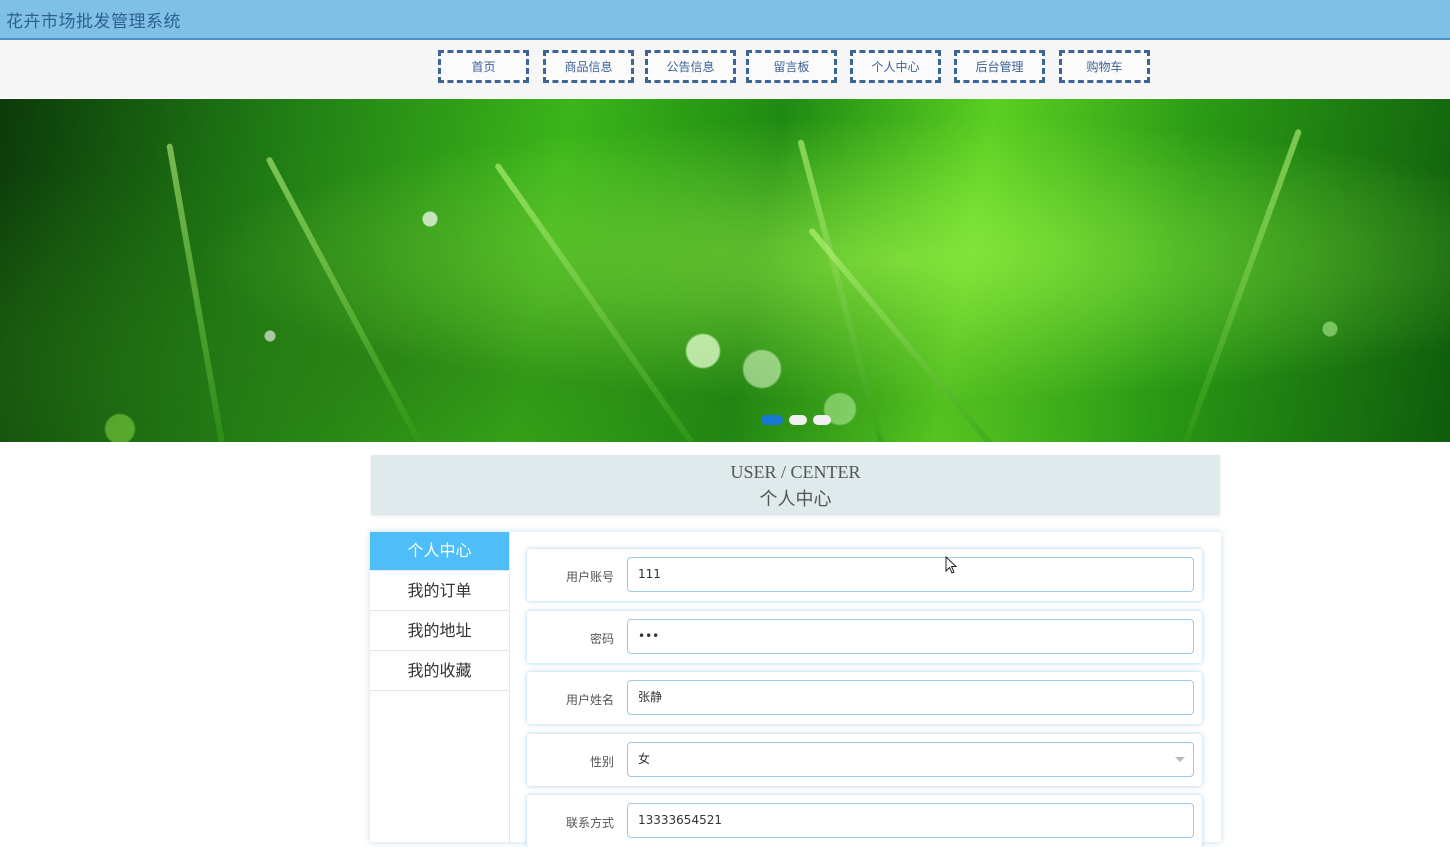  Describe the element at coordinates (601, 762) in the screenshot. I see `gender-label: 性别` at that location.